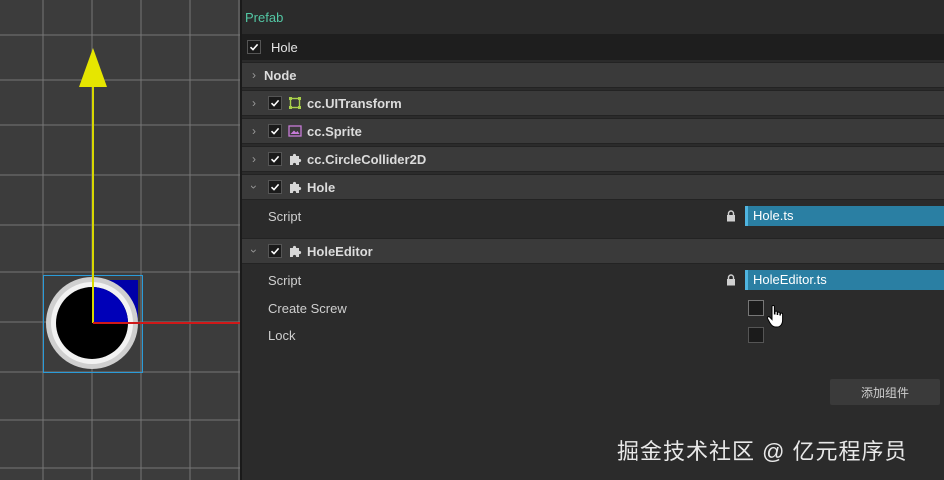  I want to click on add-component-button: 添加组件, so click(885, 392).